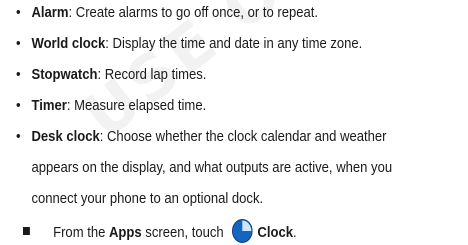 Image resolution: width=468 pixels, height=245 pixels. I want to click on list-item-stopwatch: • Stopwatch: Record lap times., so click(208, 74).